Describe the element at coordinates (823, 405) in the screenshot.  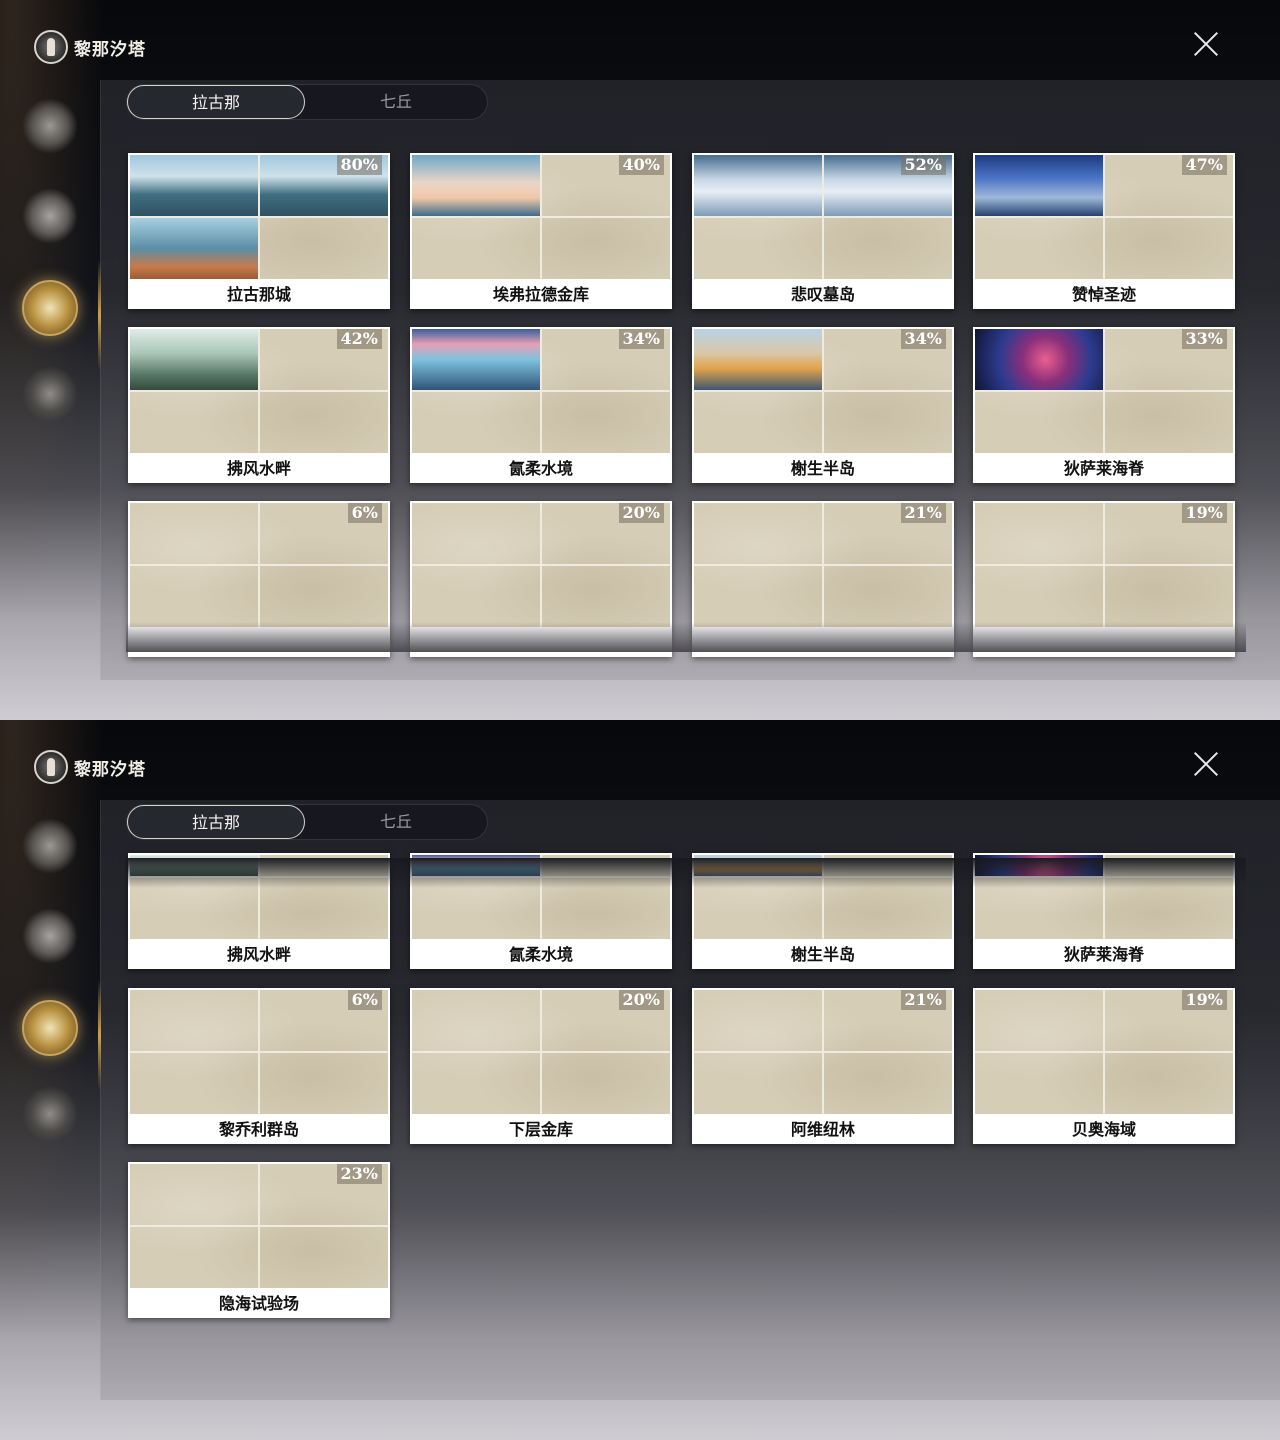
I see `area-card: 34% 榭生半岛` at that location.